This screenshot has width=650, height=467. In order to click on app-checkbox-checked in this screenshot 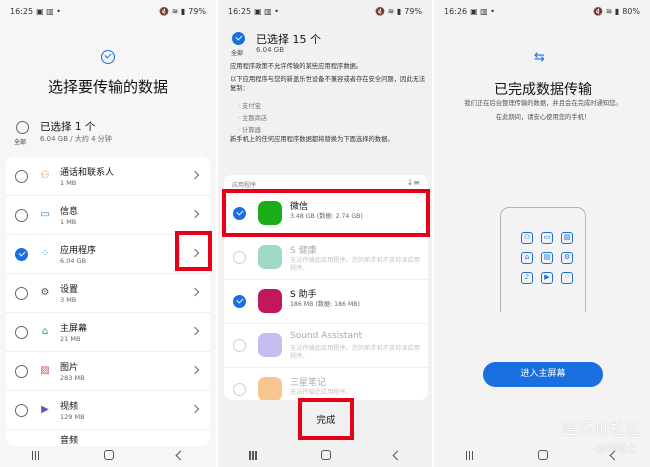, I will do `click(239, 301)`.